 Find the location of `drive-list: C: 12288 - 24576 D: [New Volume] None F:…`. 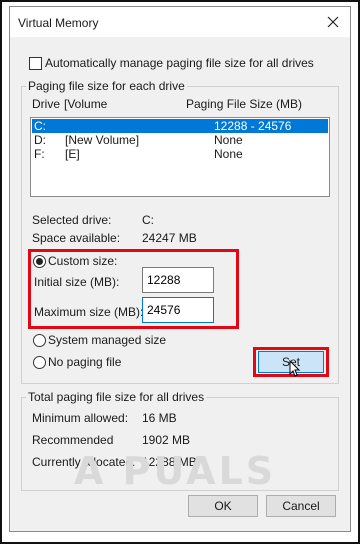

drive-list: C: 12288 - 24576 D: [New Volume] None F:… is located at coordinates (180, 157).